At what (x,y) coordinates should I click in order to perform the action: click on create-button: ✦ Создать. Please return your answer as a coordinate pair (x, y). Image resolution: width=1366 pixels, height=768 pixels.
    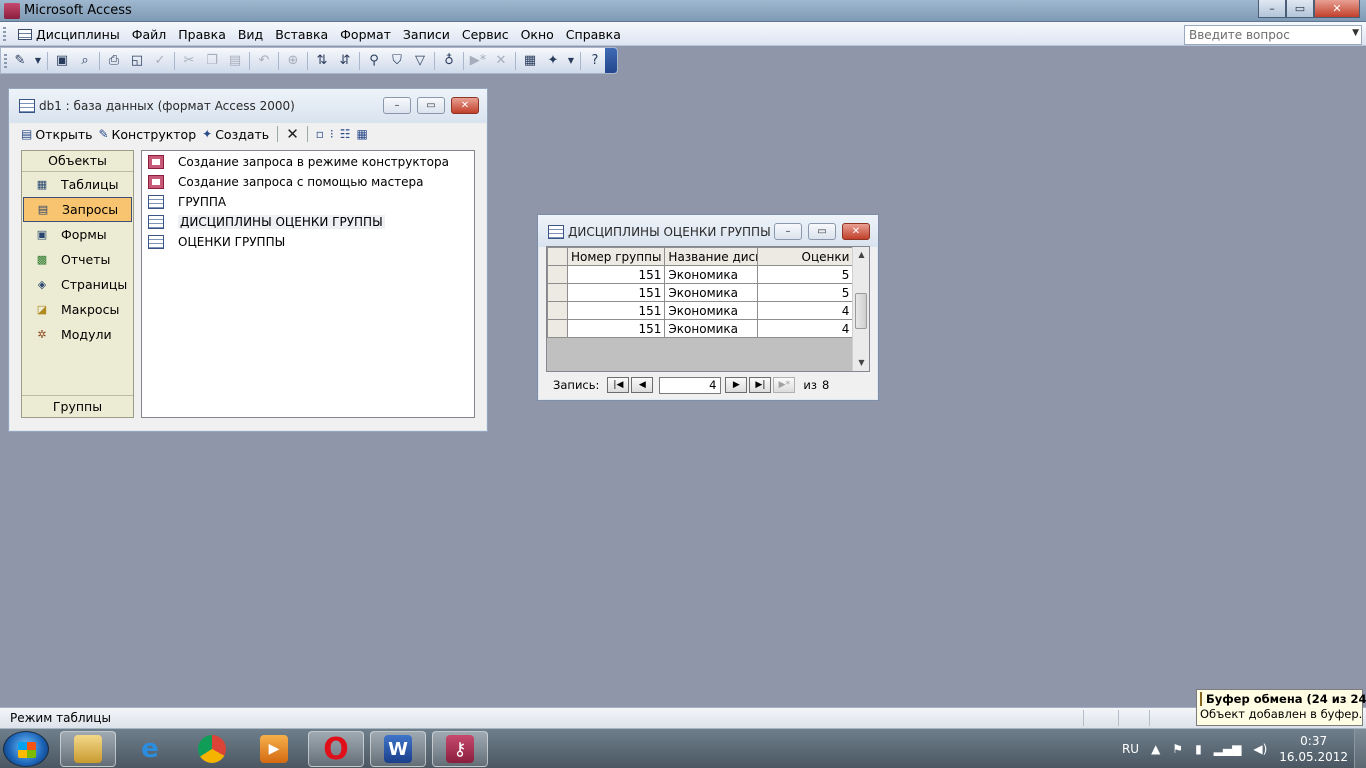
    Looking at the image, I should click on (235, 134).